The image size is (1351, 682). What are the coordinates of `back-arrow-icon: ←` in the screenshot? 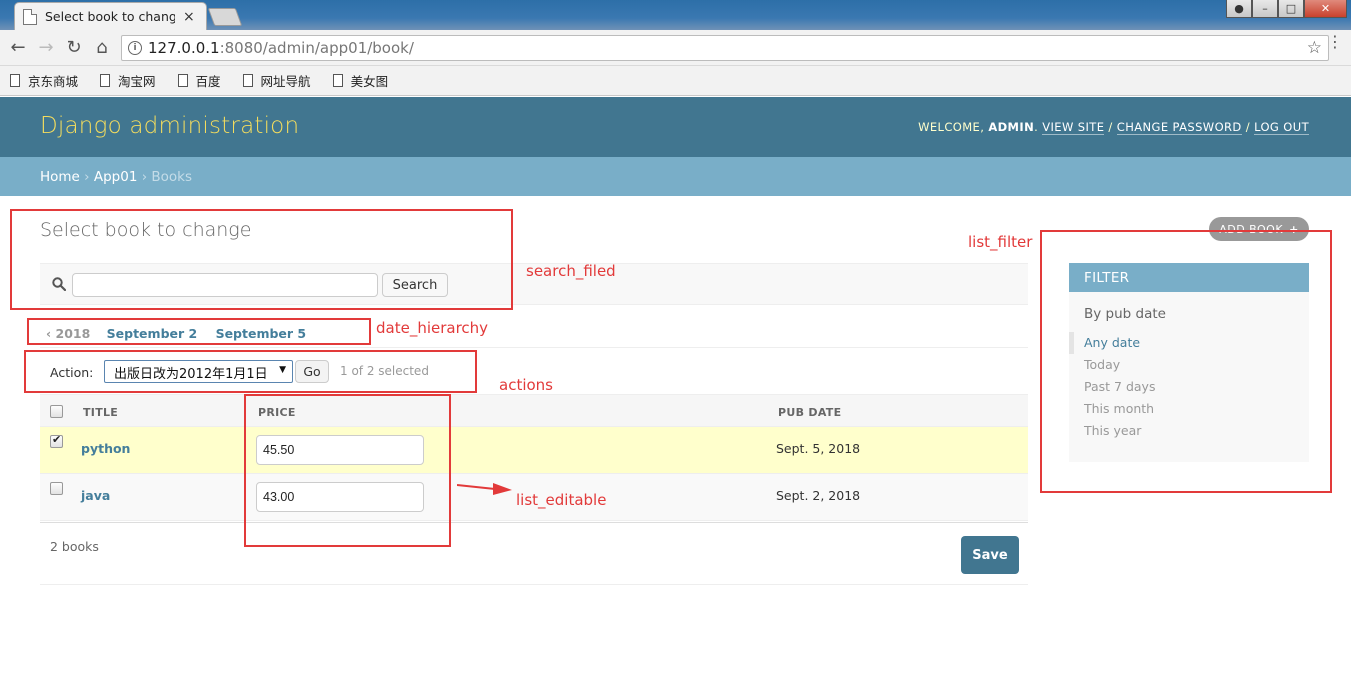 It's located at (18, 48).